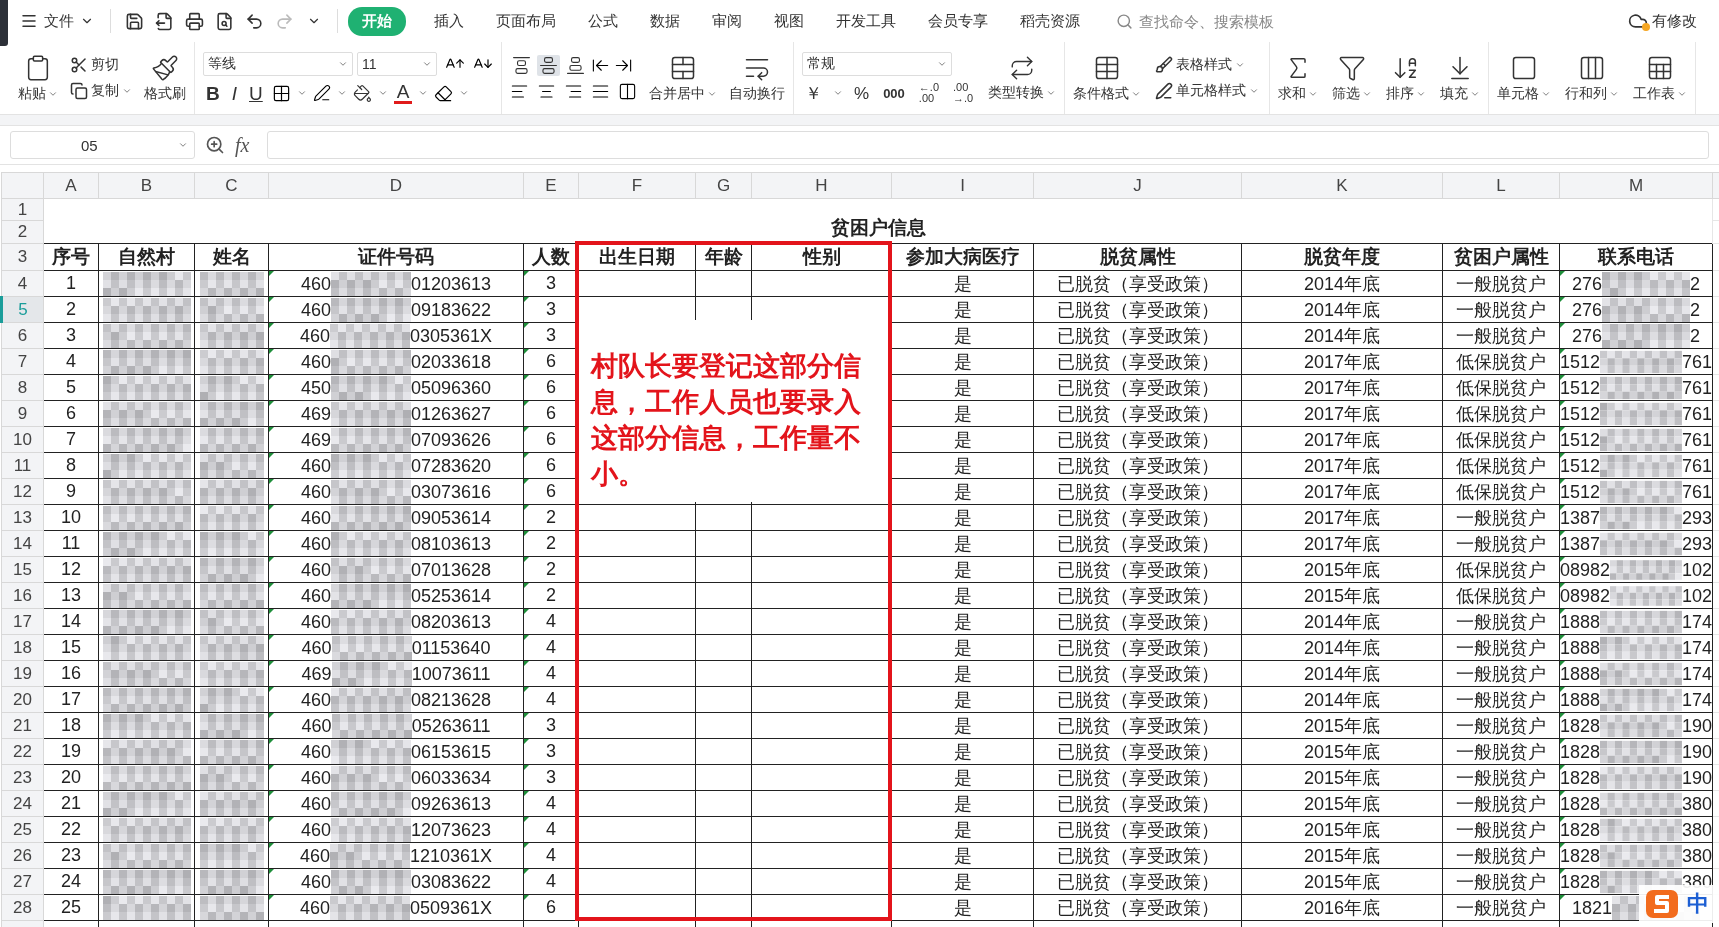 The height and width of the screenshot is (927, 1719). Describe the element at coordinates (231, 185) in the screenshot. I see `column-header: C` at that location.